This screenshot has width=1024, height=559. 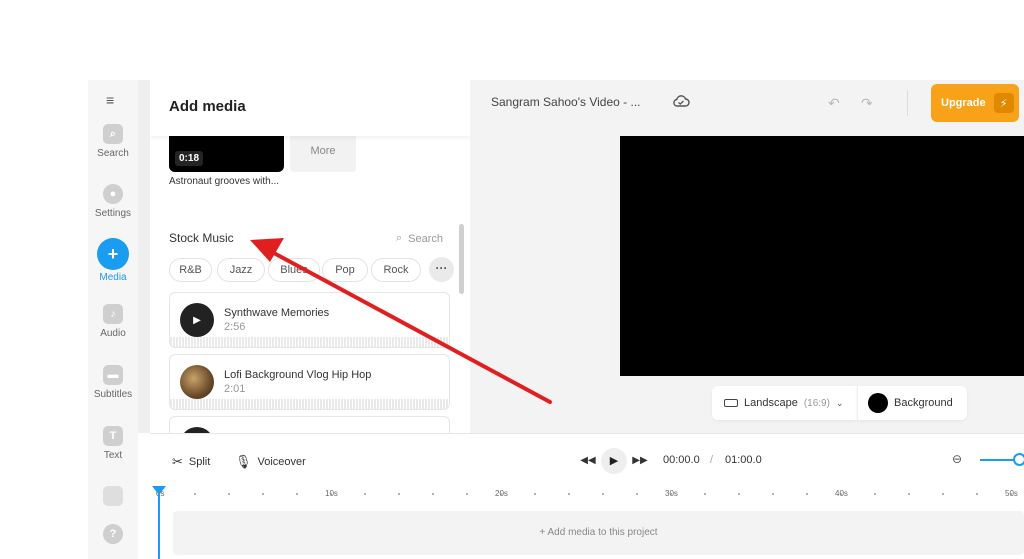 What do you see at coordinates (277, 313) in the screenshot?
I see `track-name: Synthwave Memories` at bounding box center [277, 313].